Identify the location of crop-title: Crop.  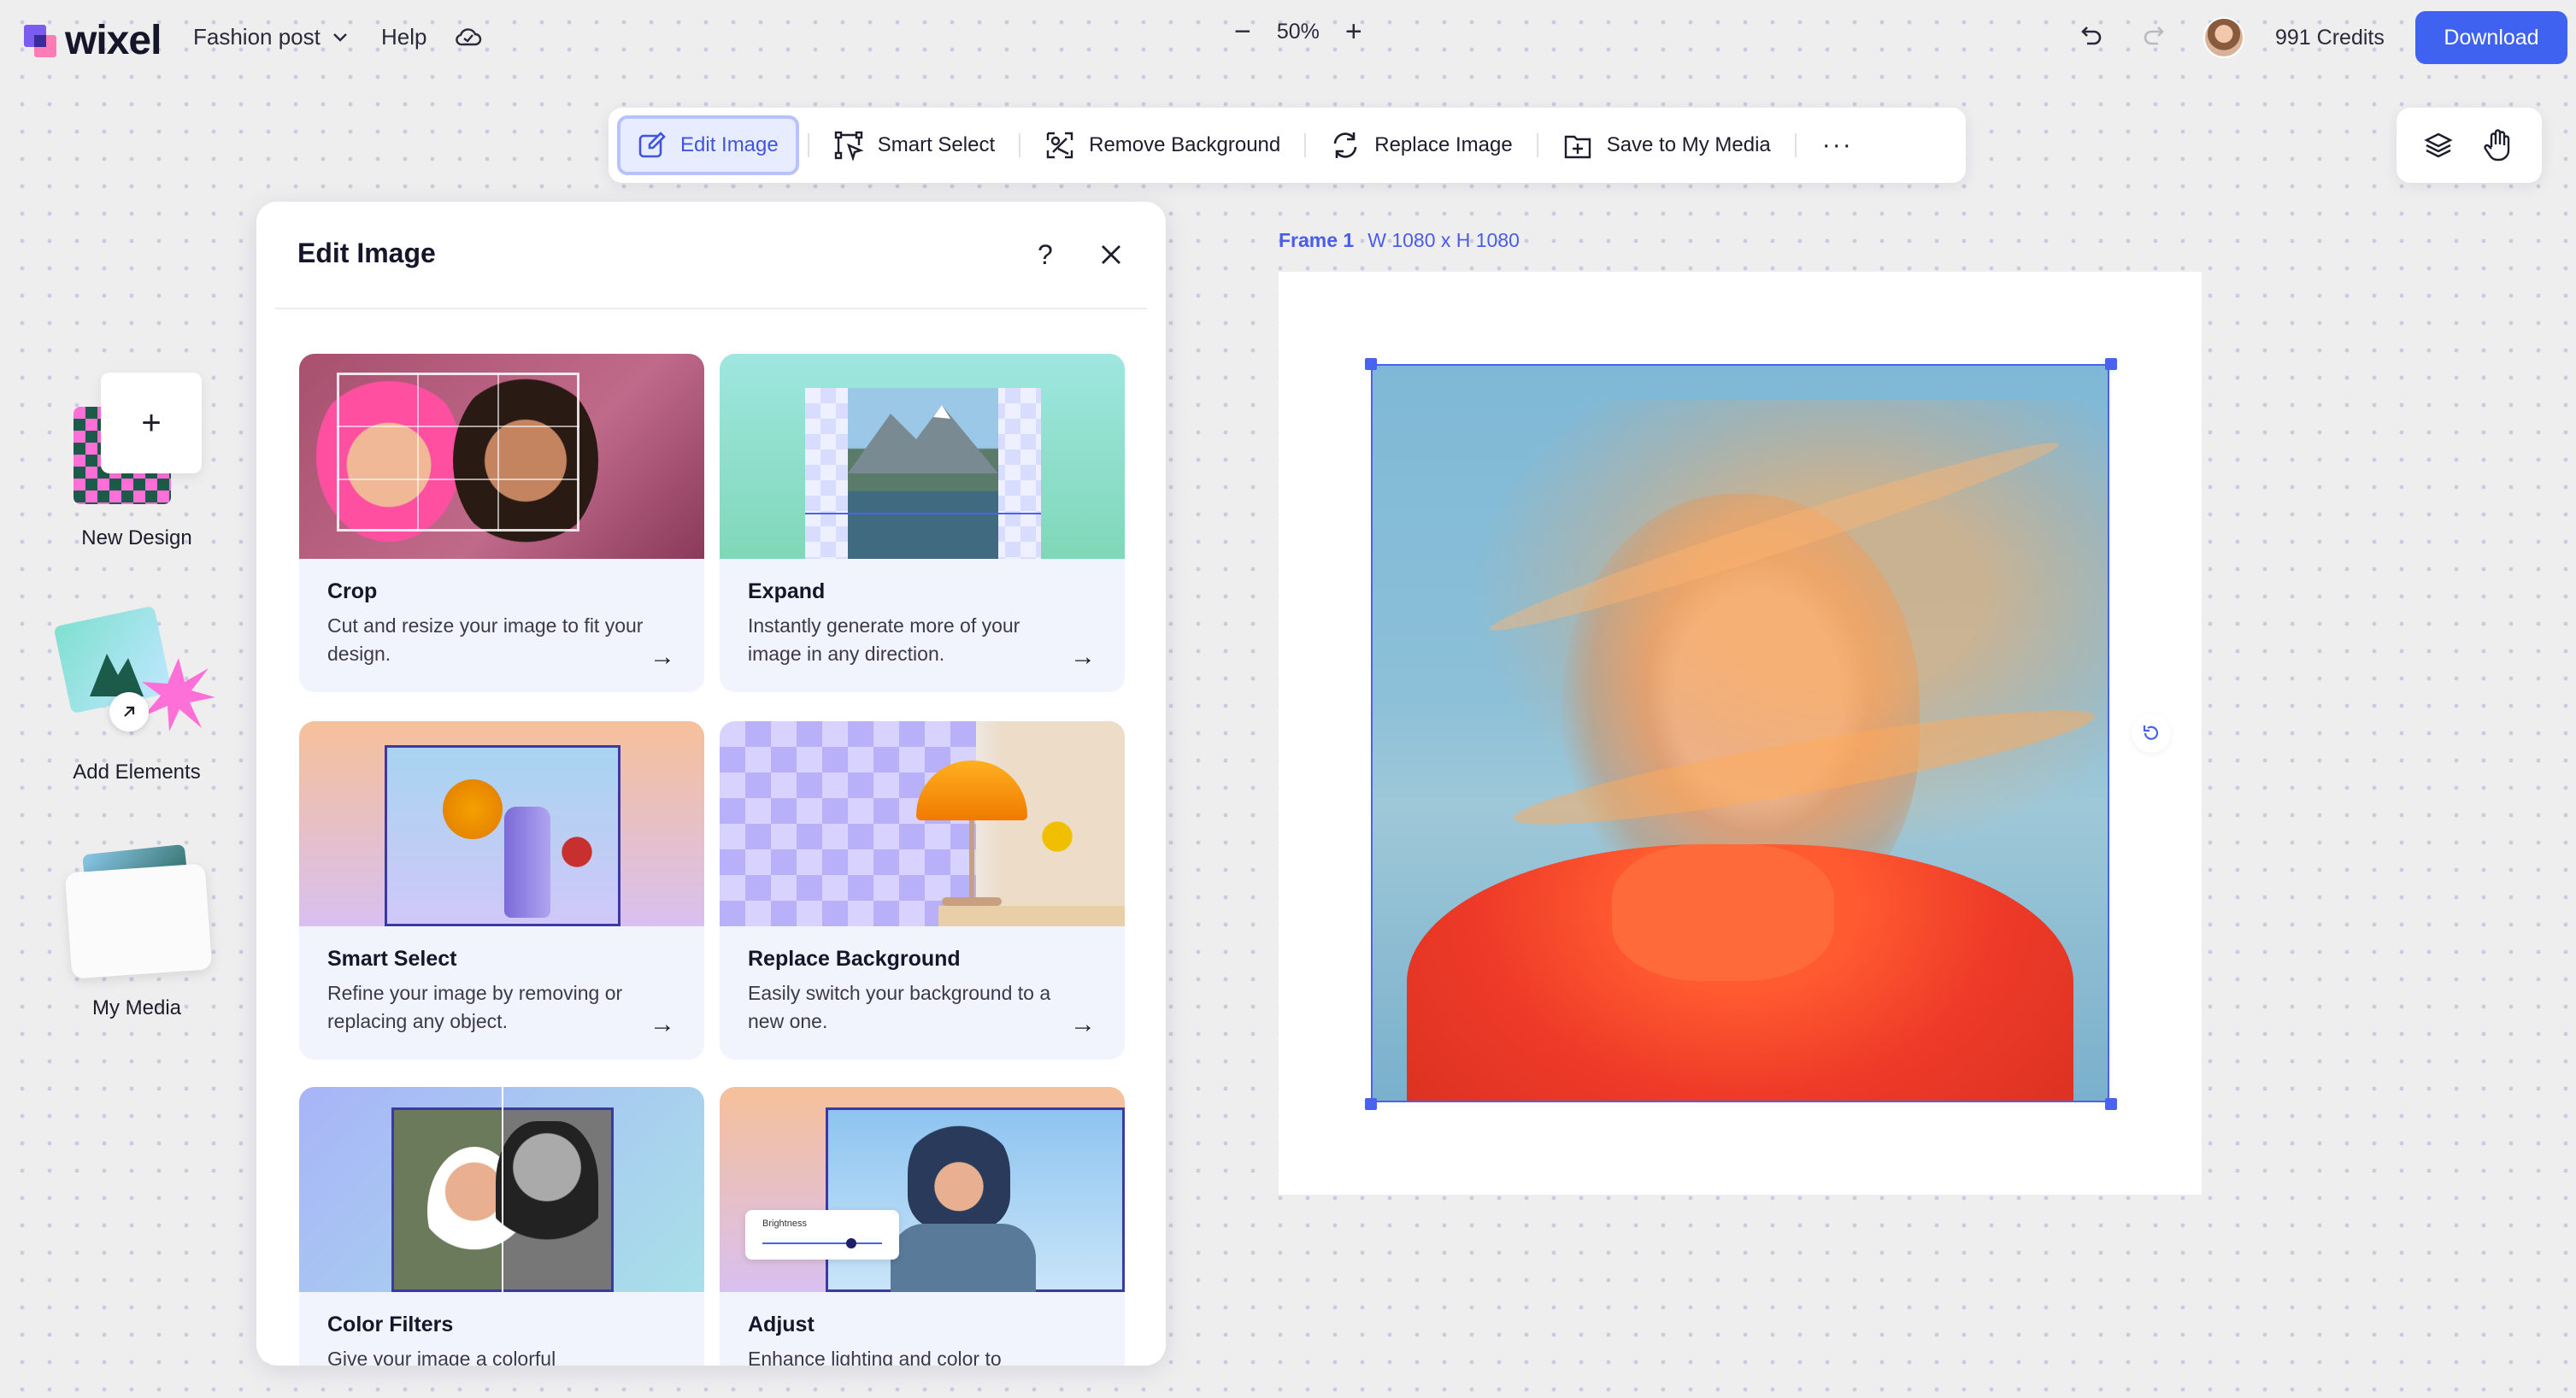
(352, 591).